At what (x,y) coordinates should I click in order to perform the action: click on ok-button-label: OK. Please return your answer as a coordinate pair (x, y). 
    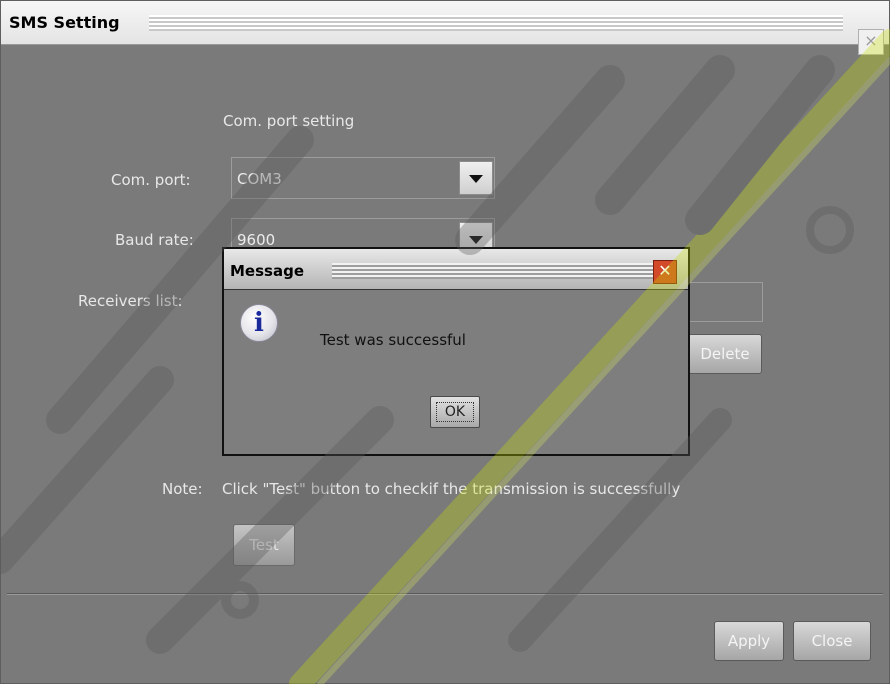
    Looking at the image, I should click on (455, 412).